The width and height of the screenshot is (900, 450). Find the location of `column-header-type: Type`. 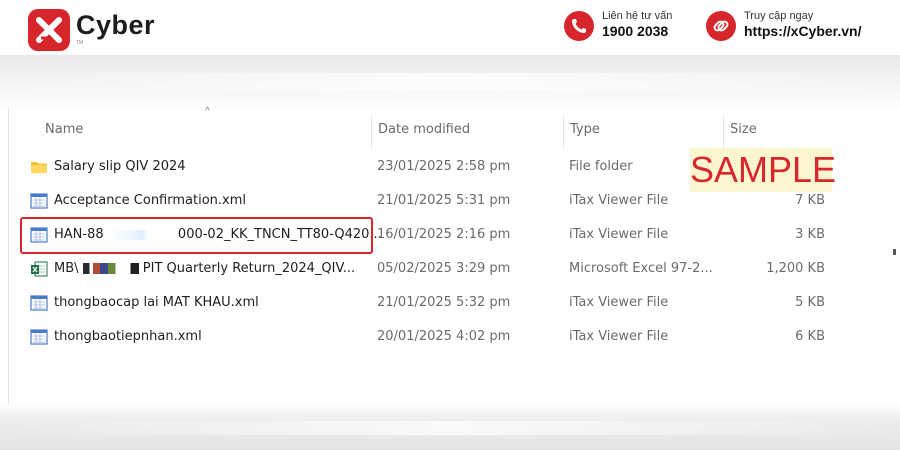

column-header-type: Type is located at coordinates (643, 132).